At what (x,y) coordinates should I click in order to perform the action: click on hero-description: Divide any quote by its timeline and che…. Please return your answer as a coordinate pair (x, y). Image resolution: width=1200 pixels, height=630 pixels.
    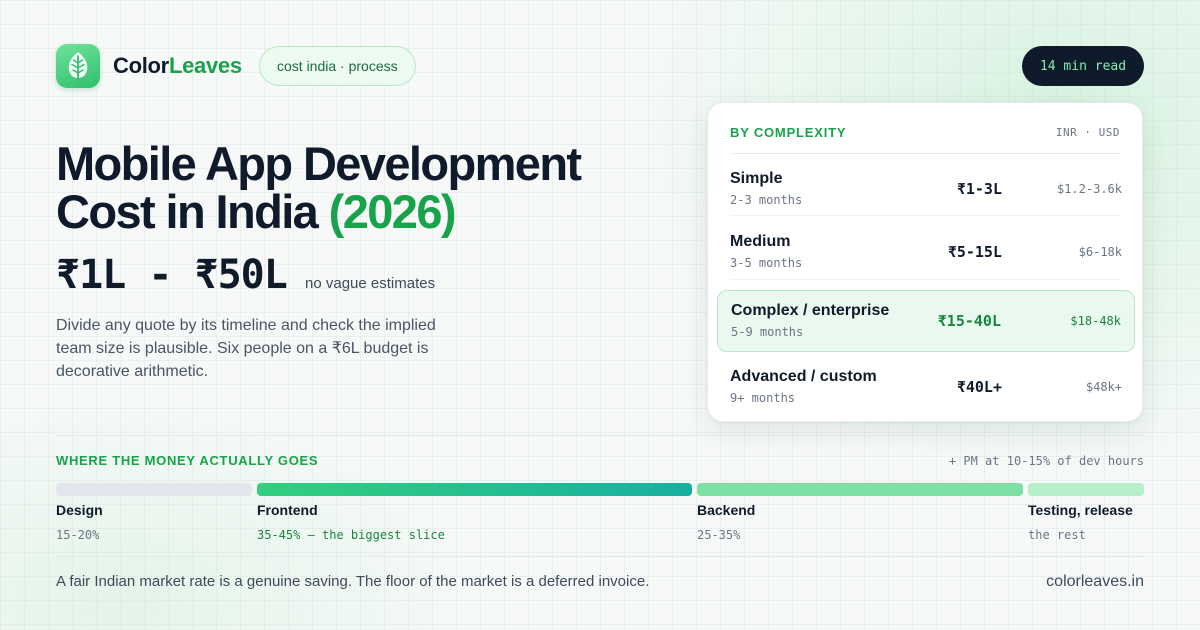
    Looking at the image, I should click on (246, 348).